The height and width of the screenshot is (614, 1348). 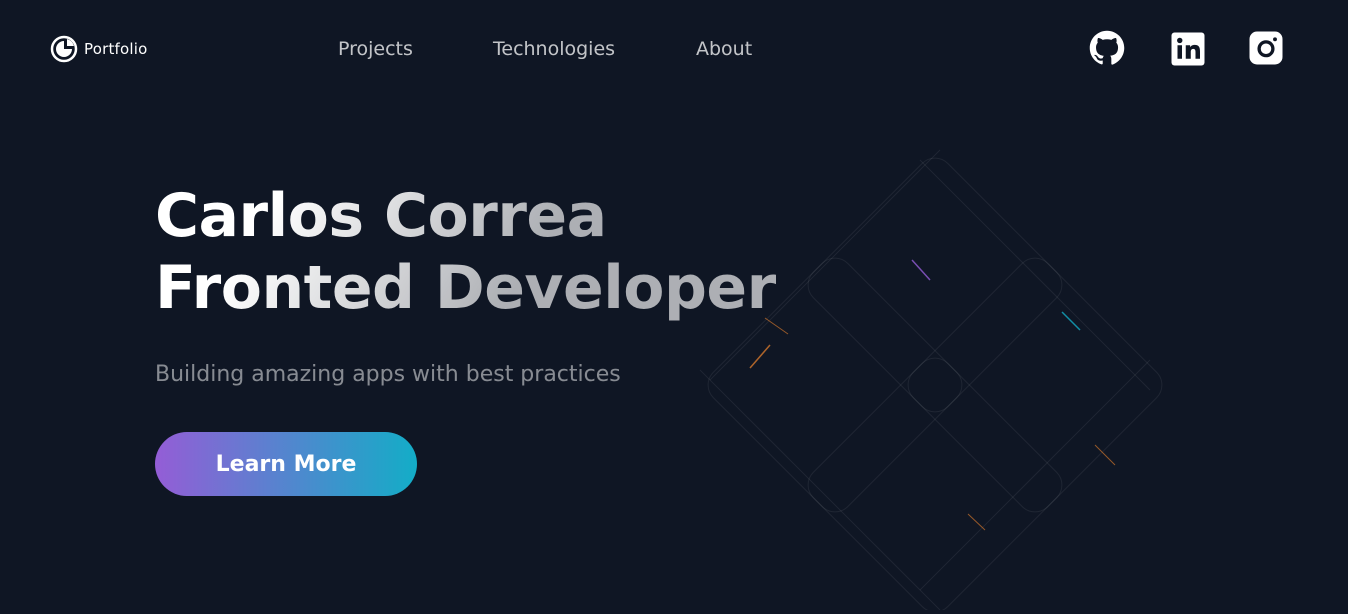 What do you see at coordinates (375, 49) in the screenshot?
I see `nav-projects: Projects` at bounding box center [375, 49].